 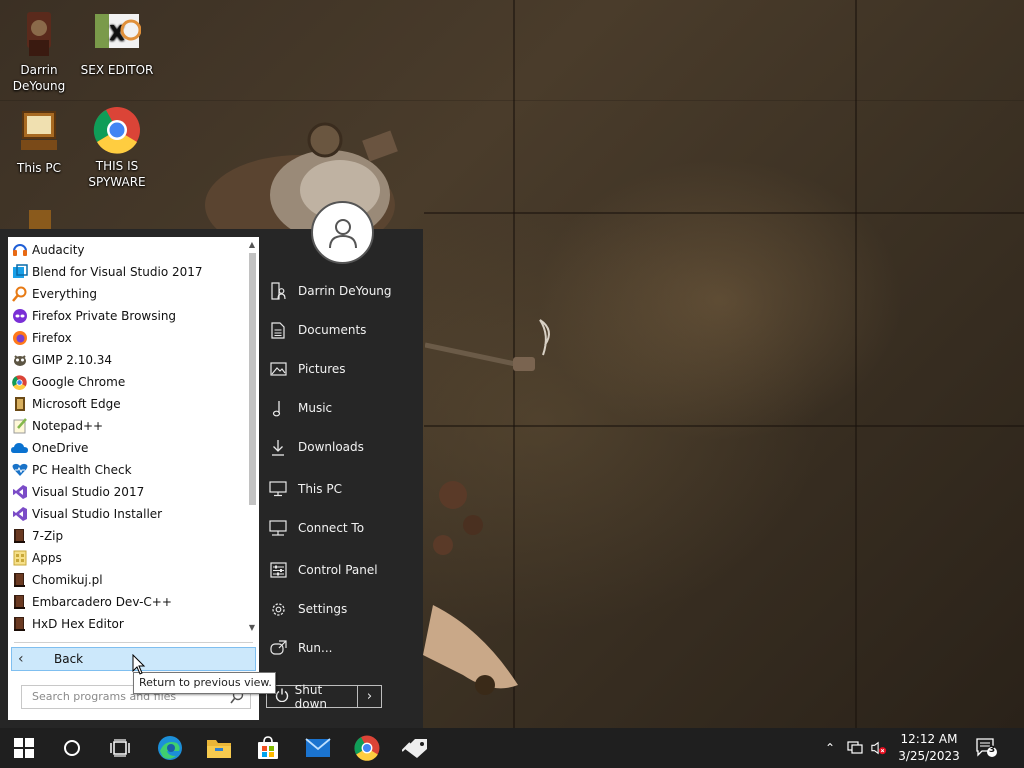 I want to click on microsoft-store-icon, so click(x=268, y=747).